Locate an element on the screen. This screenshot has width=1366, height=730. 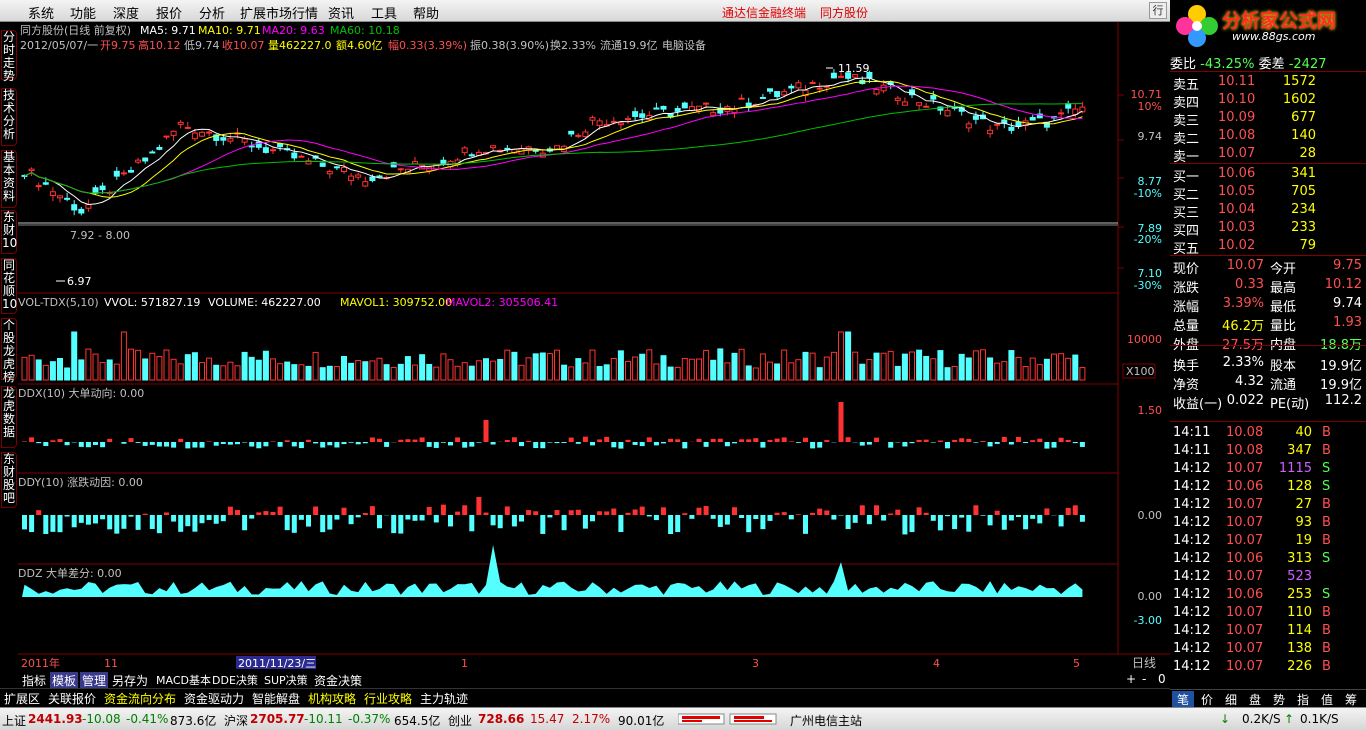
stat-label: 收益(一) is located at coordinates (1198, 404).